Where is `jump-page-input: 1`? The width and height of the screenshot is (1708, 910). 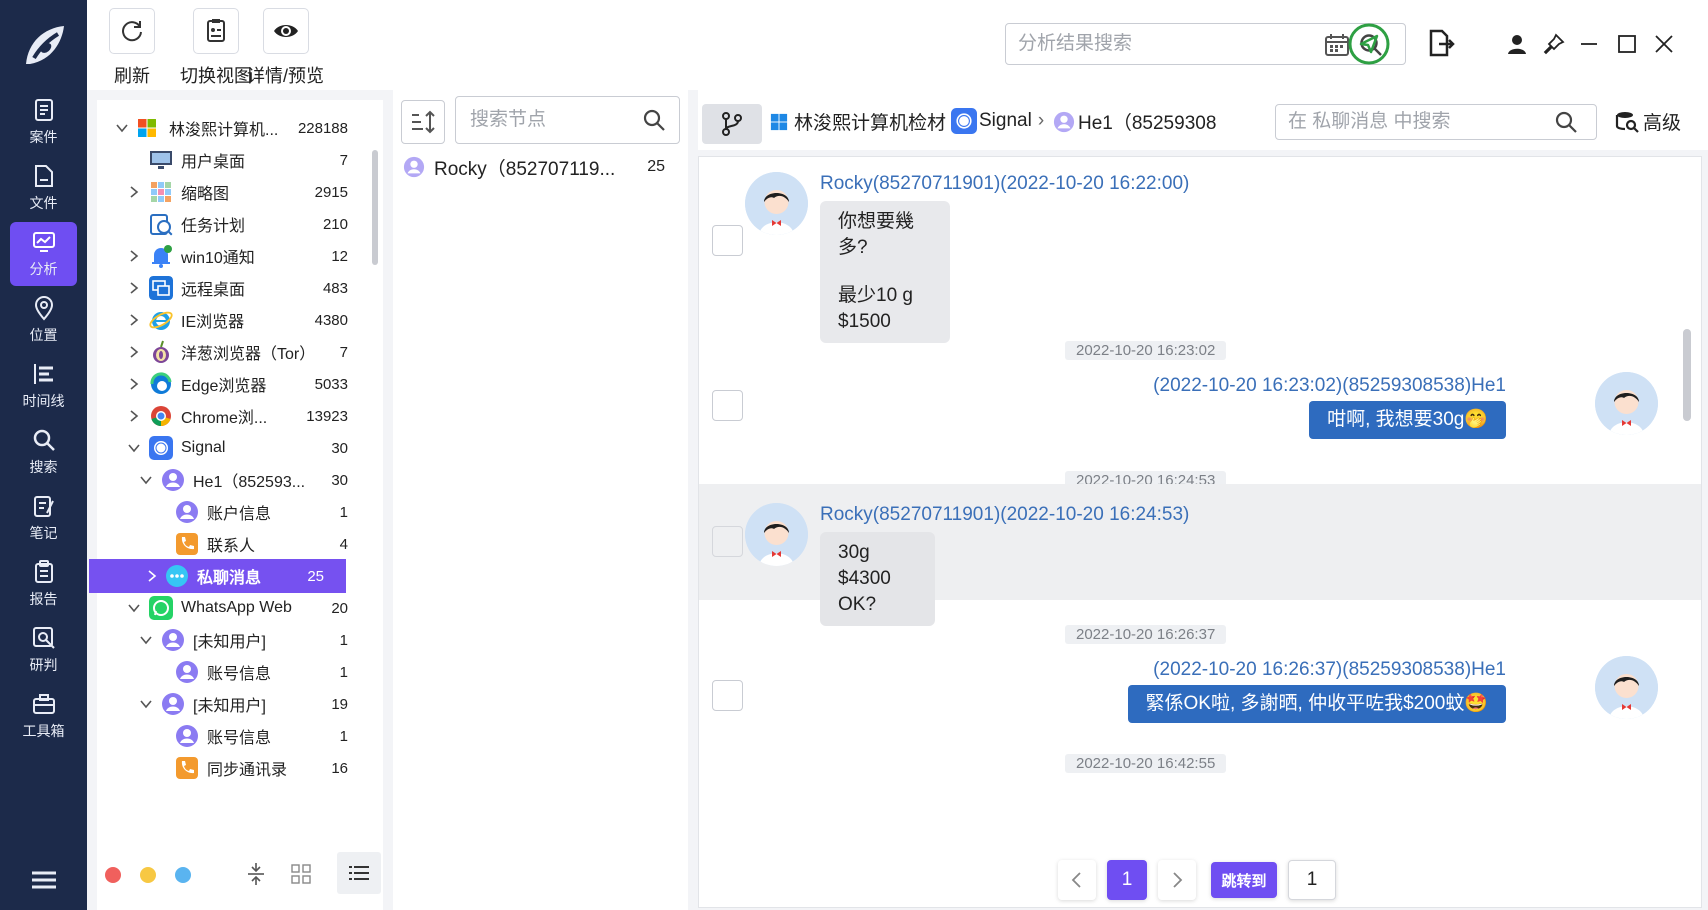 jump-page-input: 1 is located at coordinates (1312, 880).